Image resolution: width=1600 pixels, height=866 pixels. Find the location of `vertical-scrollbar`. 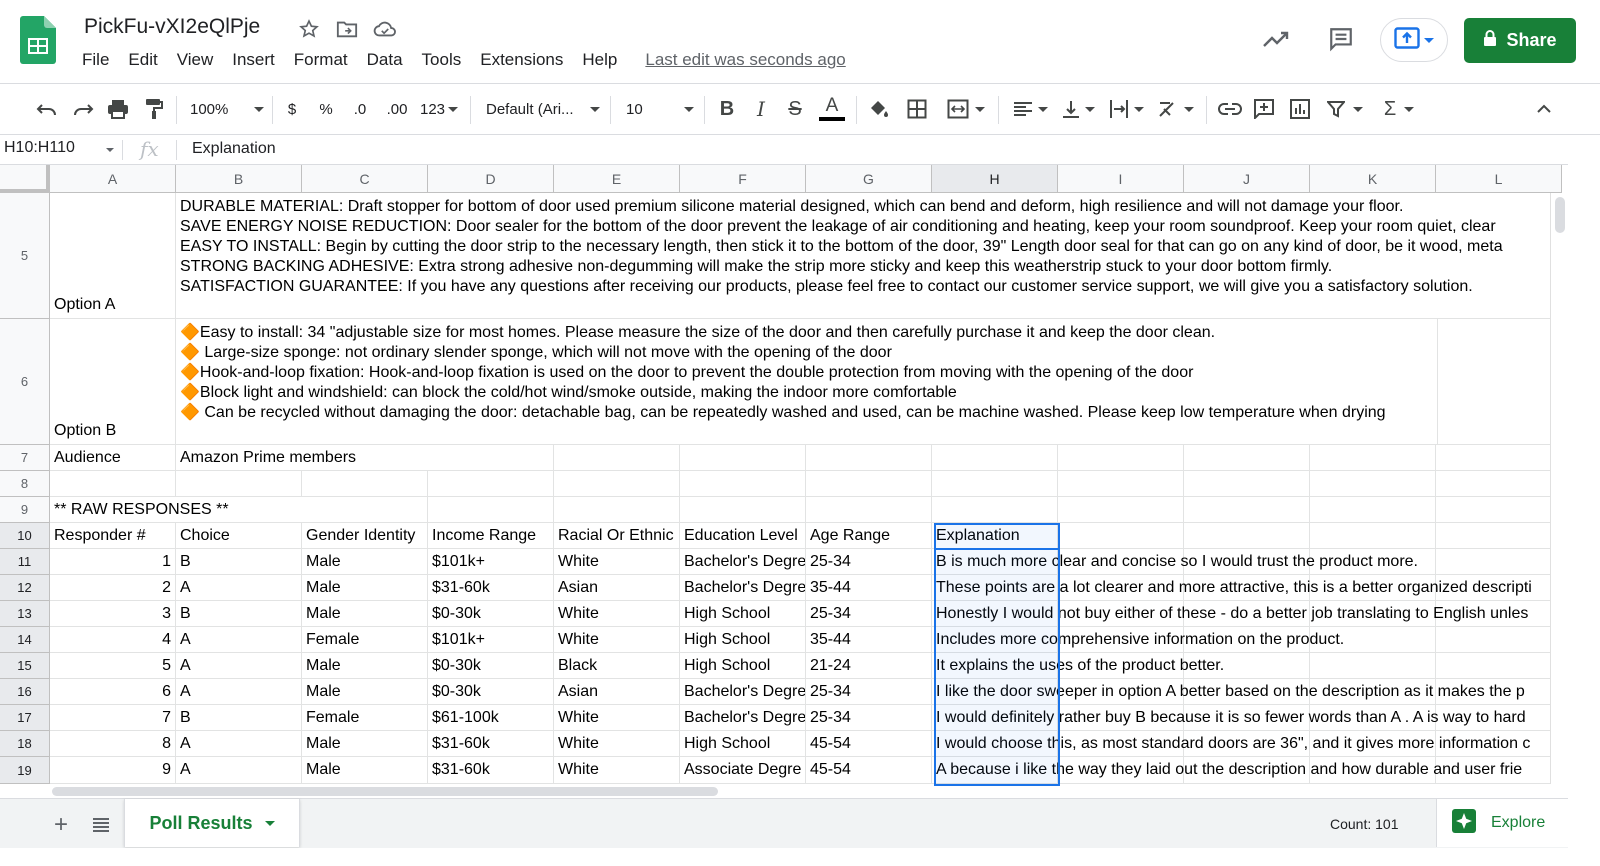

vertical-scrollbar is located at coordinates (1559, 502).